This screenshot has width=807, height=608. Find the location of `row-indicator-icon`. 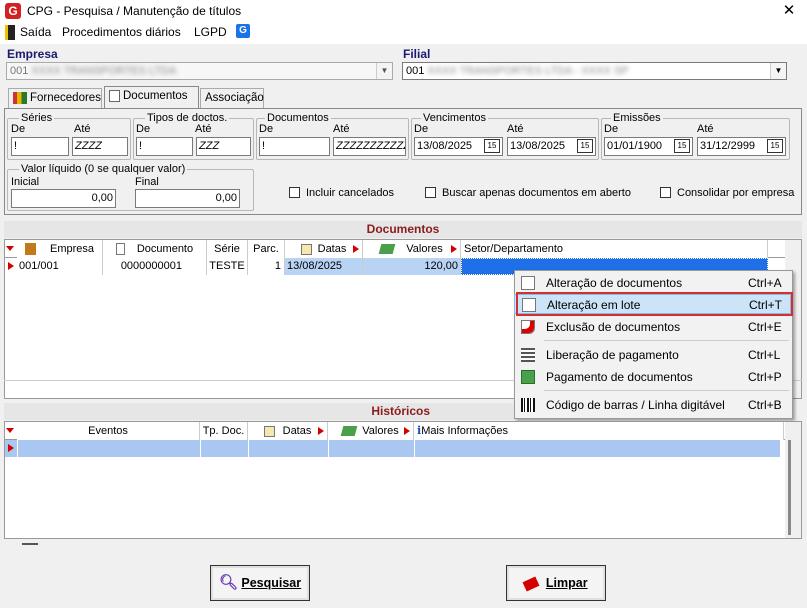

row-indicator-icon is located at coordinates (11, 266).